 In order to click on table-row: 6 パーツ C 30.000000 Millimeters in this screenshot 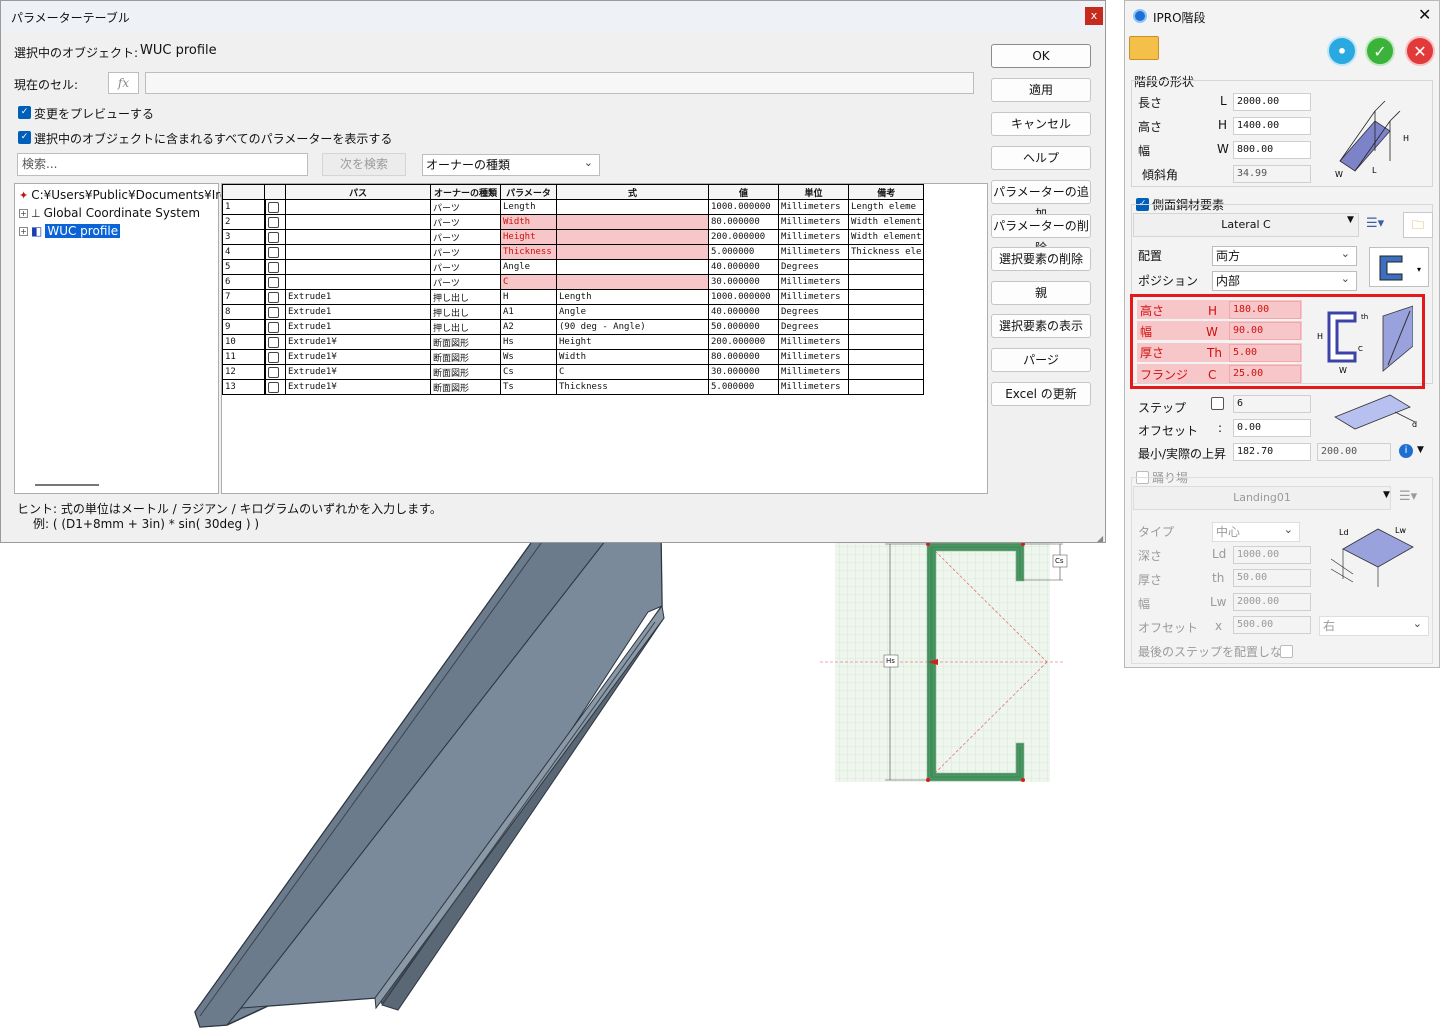, I will do `click(573, 282)`.